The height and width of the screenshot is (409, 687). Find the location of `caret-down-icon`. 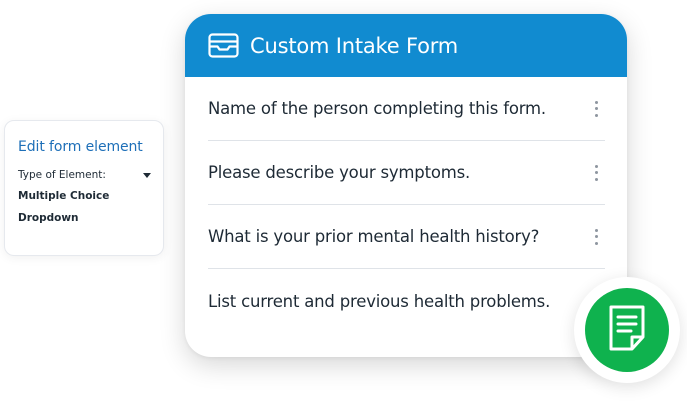

caret-down-icon is located at coordinates (147, 175).